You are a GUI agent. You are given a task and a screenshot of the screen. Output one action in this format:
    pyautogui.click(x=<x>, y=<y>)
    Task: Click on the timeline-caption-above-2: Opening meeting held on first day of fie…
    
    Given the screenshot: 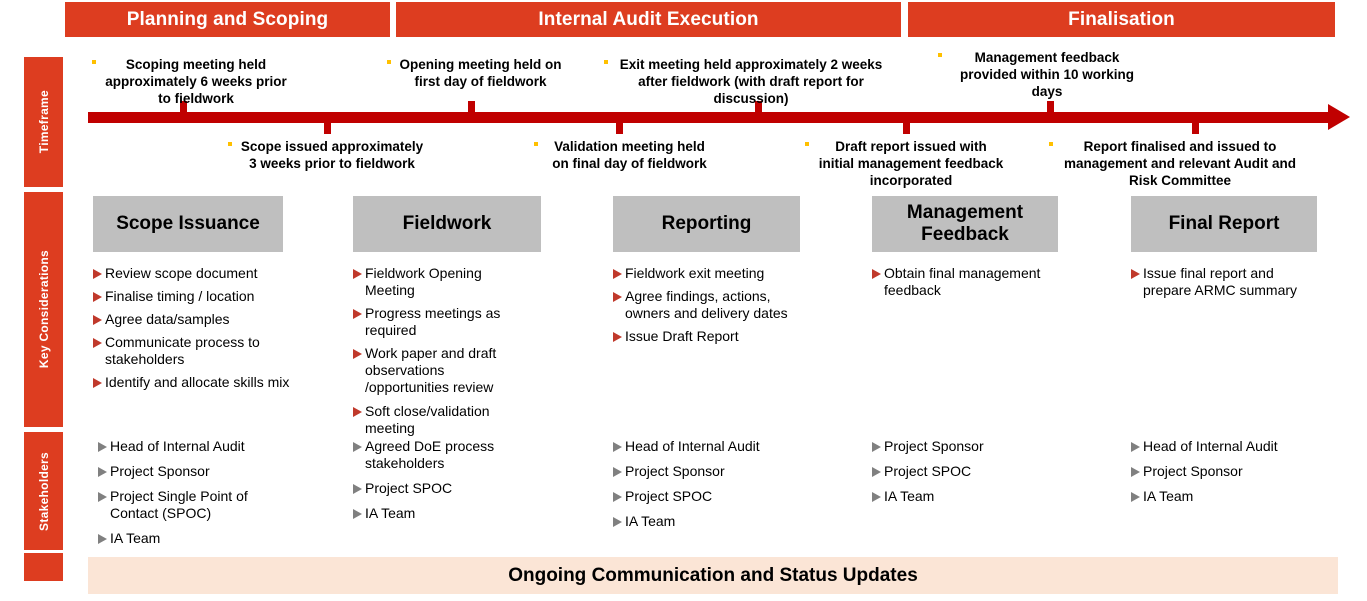 What is the action you would take?
    pyautogui.click(x=475, y=73)
    